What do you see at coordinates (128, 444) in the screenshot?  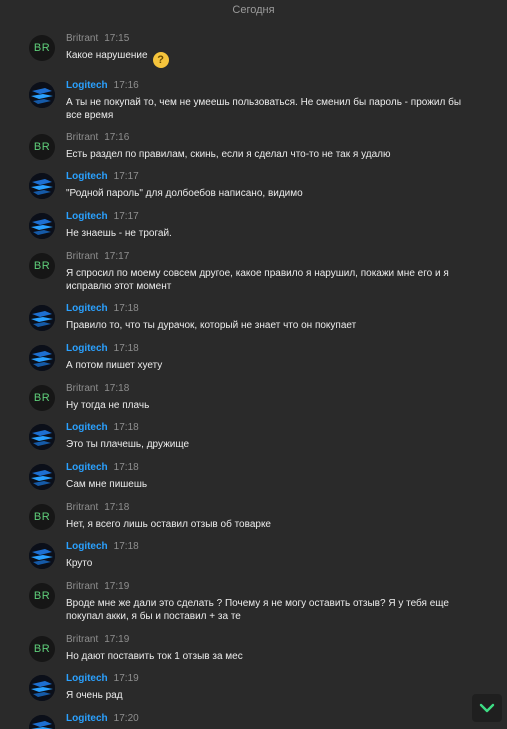 I see `message-text: Это ты плачешь, дружище` at bounding box center [128, 444].